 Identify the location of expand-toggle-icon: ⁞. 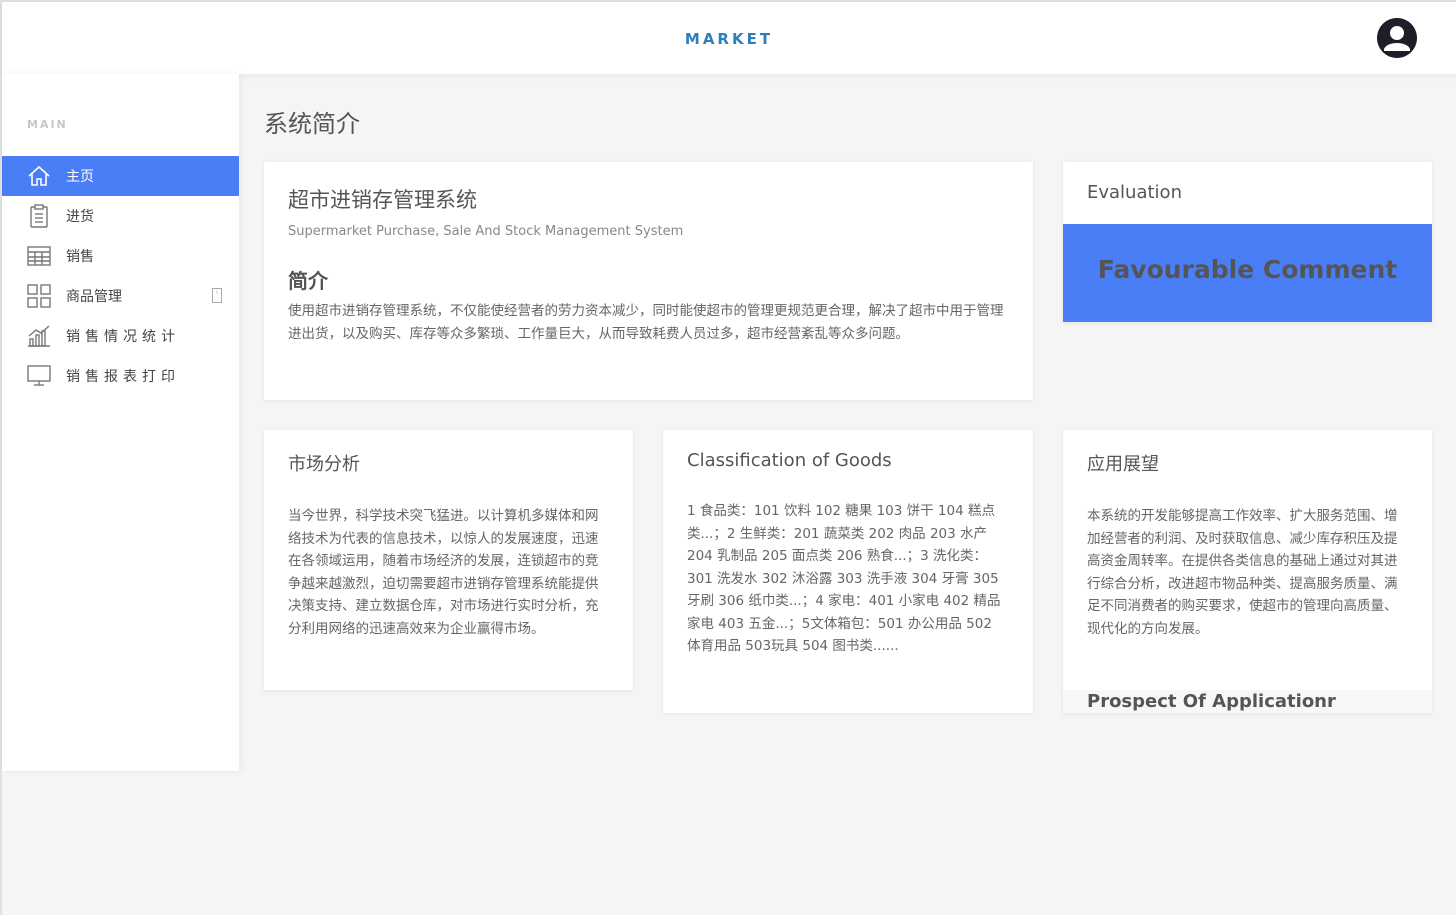
(217, 295).